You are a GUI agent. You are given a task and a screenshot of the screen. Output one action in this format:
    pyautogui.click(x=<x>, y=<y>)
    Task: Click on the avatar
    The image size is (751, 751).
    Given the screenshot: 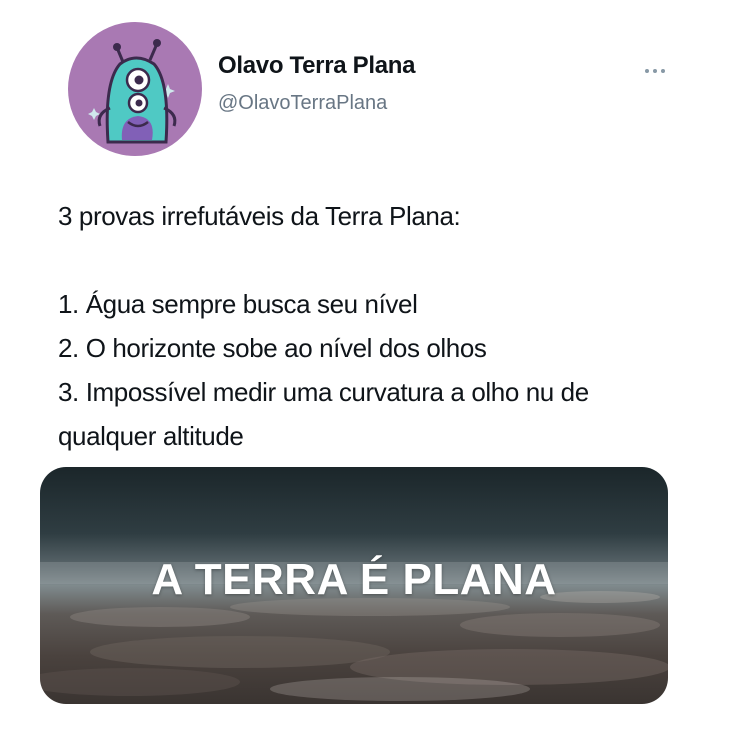 What is the action you would take?
    pyautogui.click(x=135, y=89)
    